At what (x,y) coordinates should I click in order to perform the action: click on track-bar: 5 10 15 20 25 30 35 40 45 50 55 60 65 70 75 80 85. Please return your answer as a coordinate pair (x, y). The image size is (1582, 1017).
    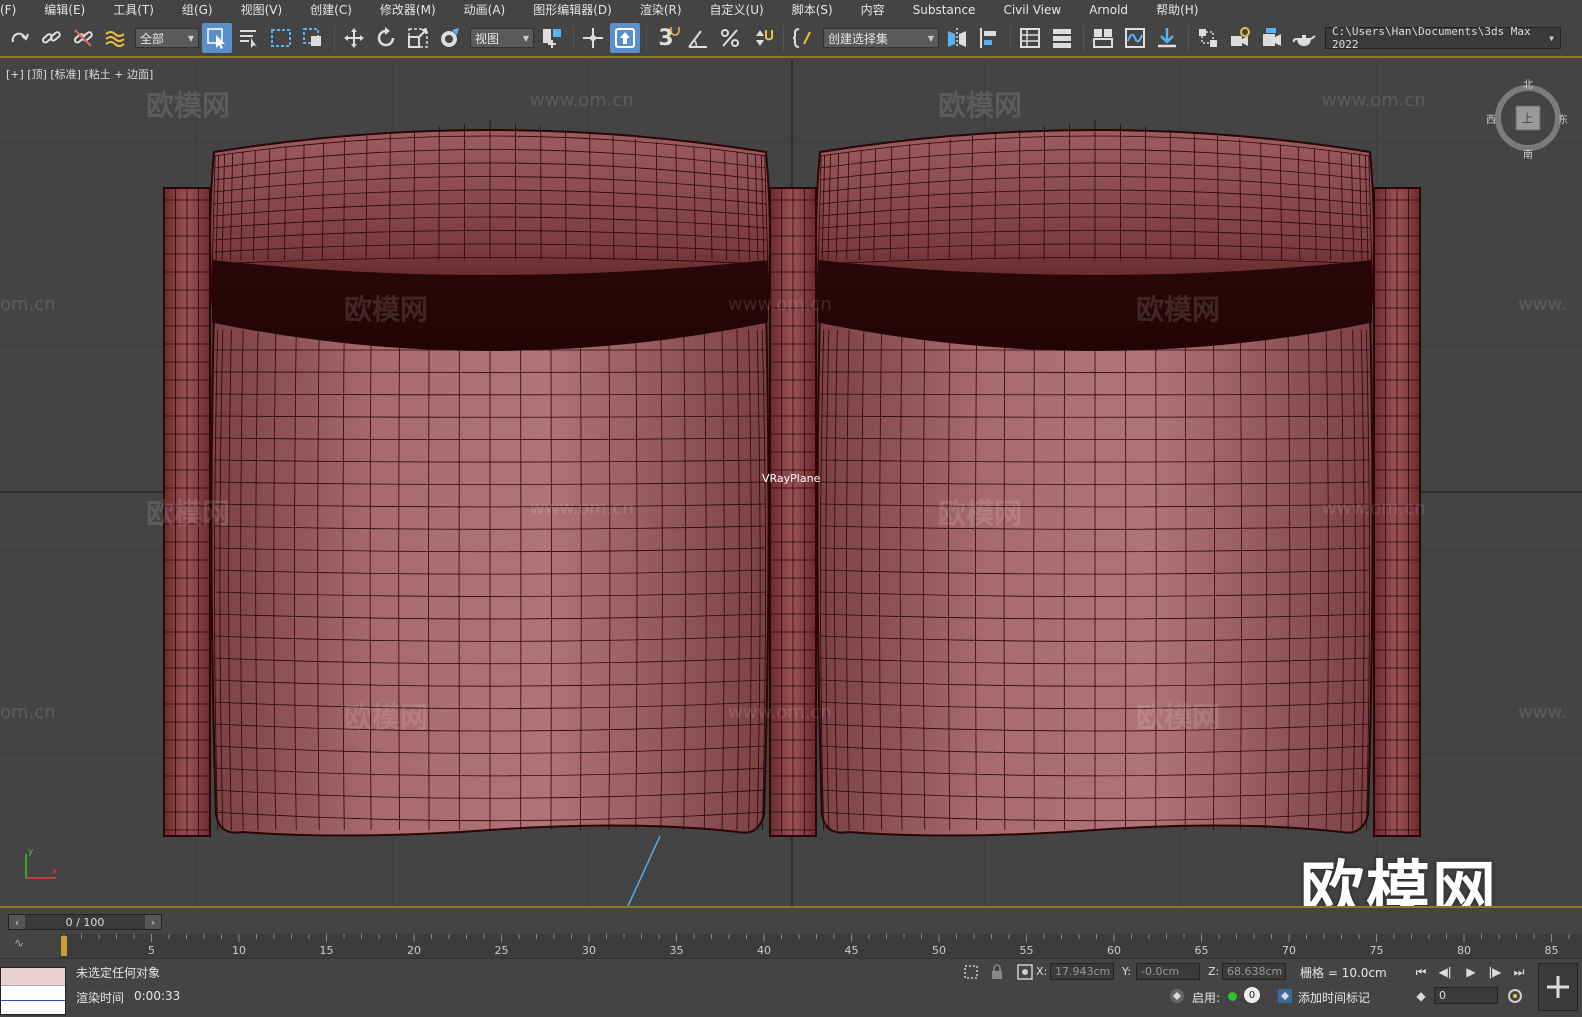
    Looking at the image, I should click on (791, 946).